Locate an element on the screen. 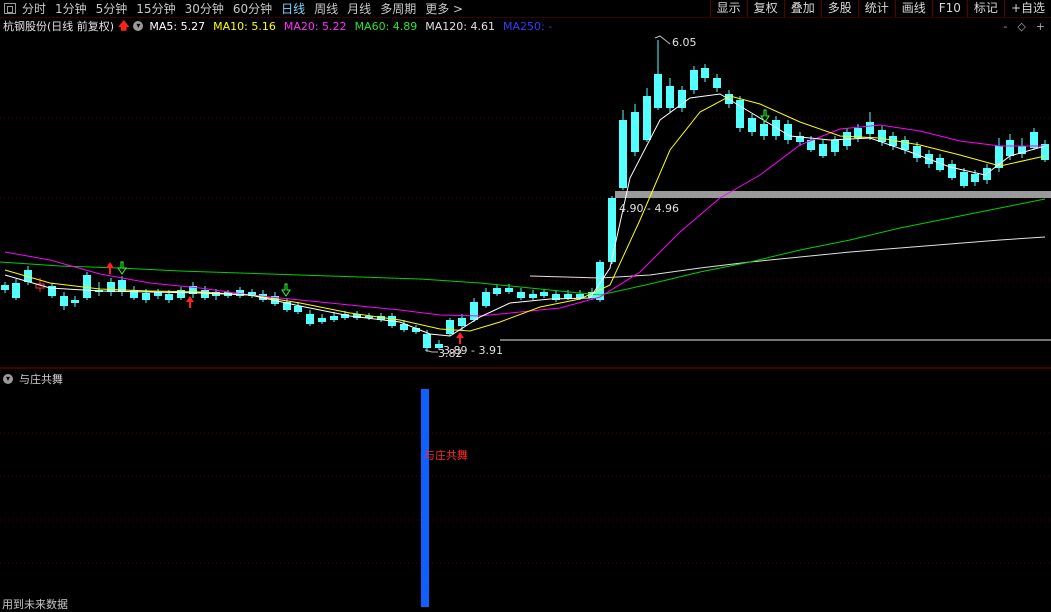 The width and height of the screenshot is (1051, 612). mark-button: 标记 is located at coordinates (985, 8).